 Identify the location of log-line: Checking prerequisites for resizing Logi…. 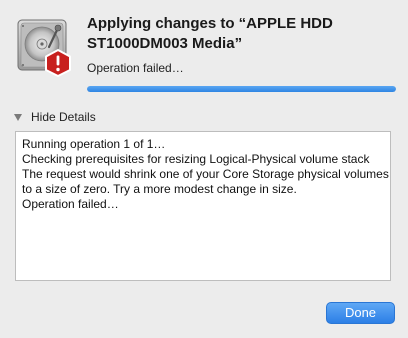
(196, 159).